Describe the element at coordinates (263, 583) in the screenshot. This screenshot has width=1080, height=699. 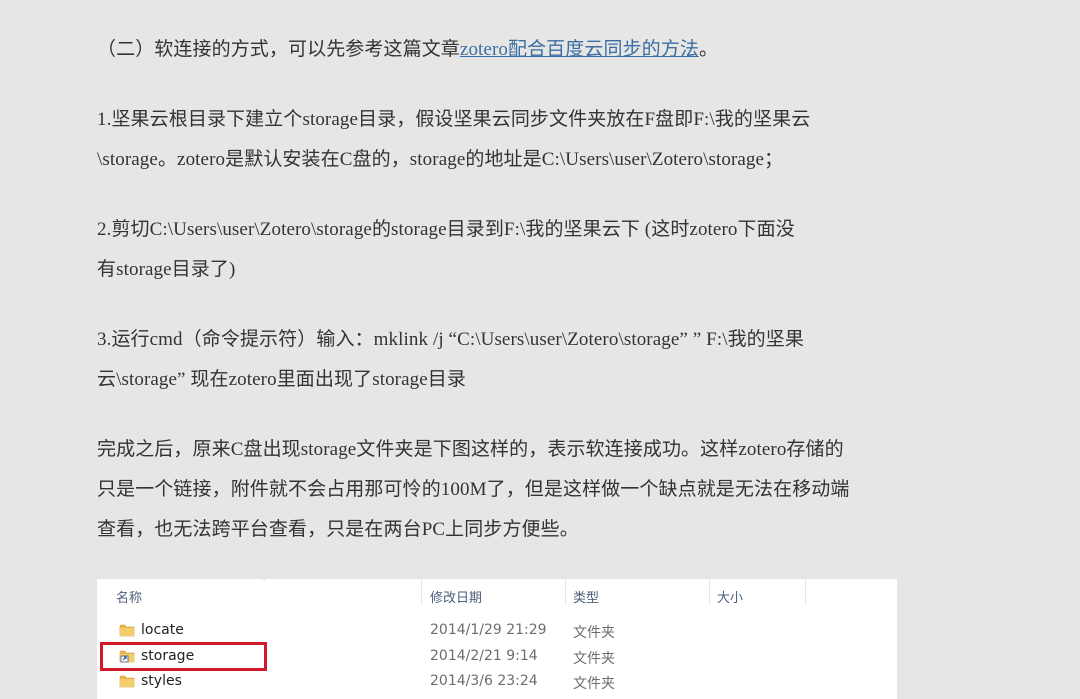
I see `sort-ascending-icon: ˄` at that location.